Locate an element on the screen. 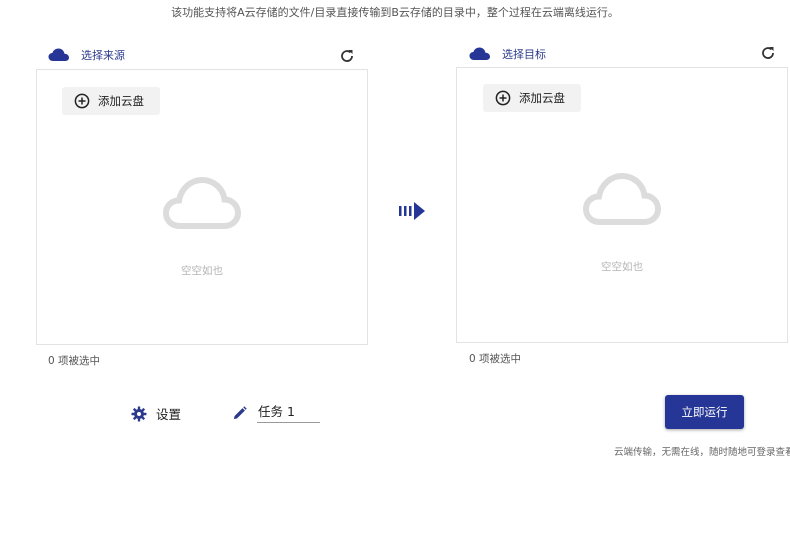 The image size is (790, 544). settings-button: 设置 is located at coordinates (156, 413).